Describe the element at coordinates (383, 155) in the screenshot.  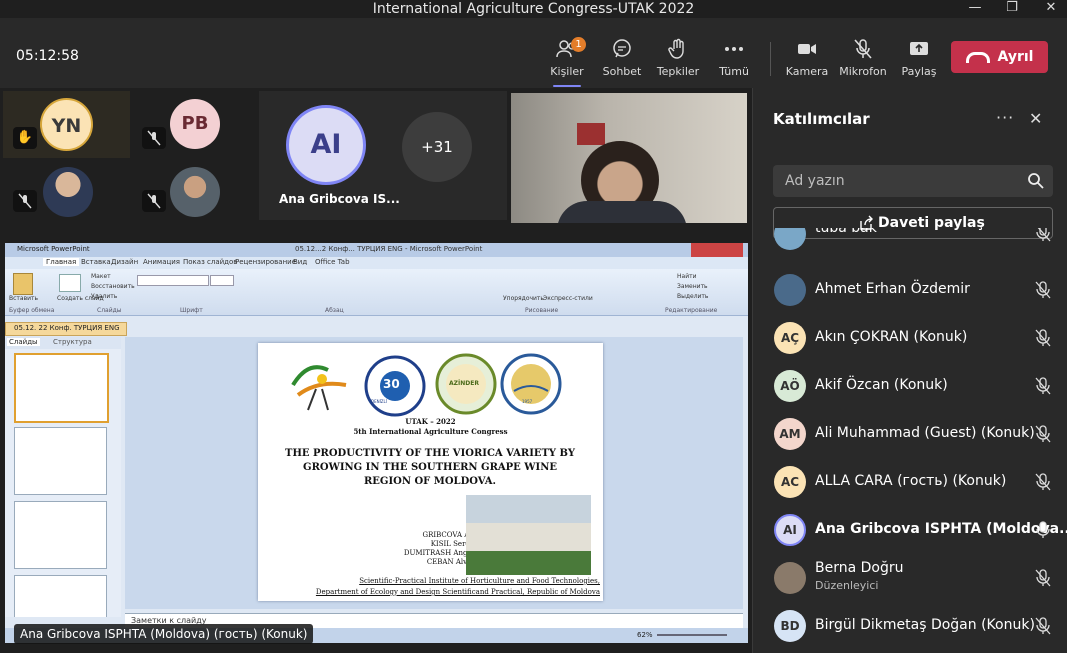
I see `participant-tile: AI Ana Gribcova IS... +31` at that location.